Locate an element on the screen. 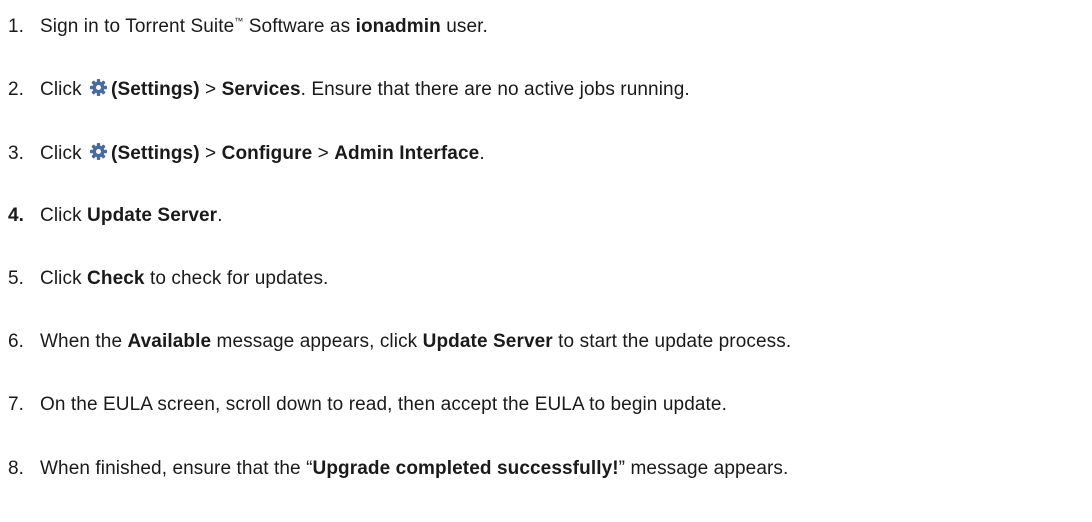 The width and height of the screenshot is (1092, 522). step-5: 5. Click Check to check for updates. is located at coordinates (168, 279).